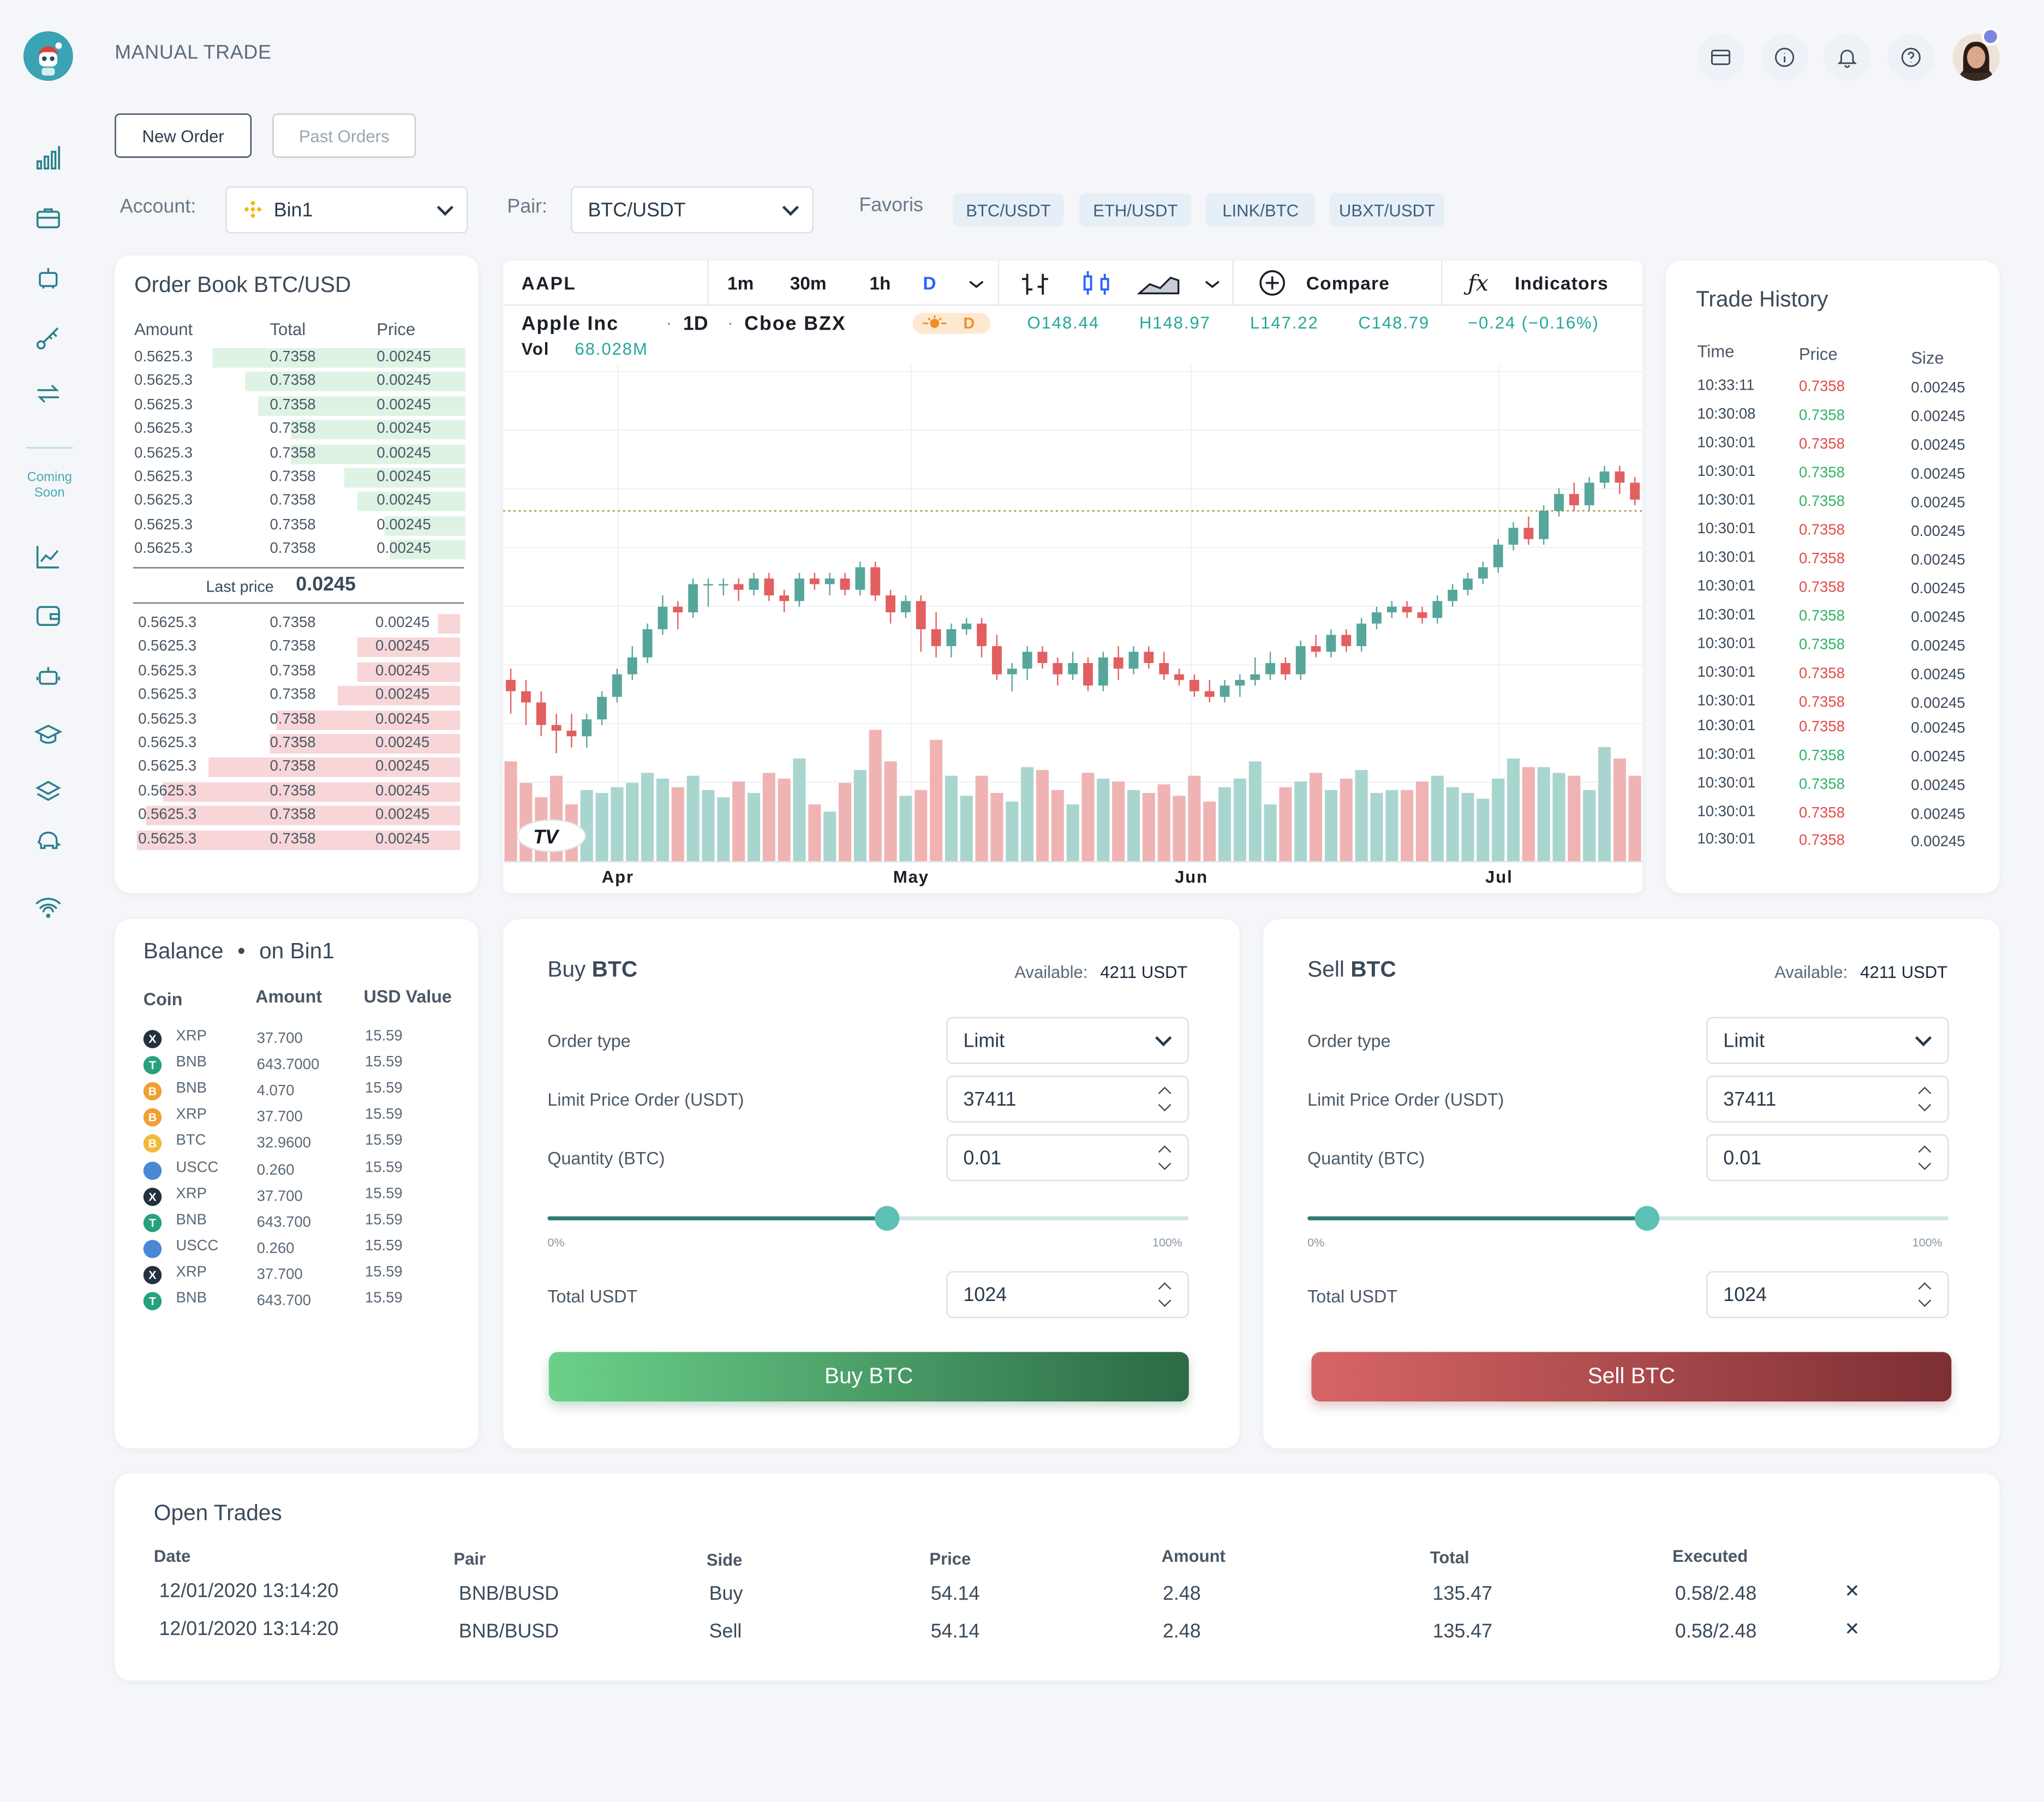  Describe the element at coordinates (509, 1594) in the screenshot. I see `trade-pair: BNB/BUSD` at that location.